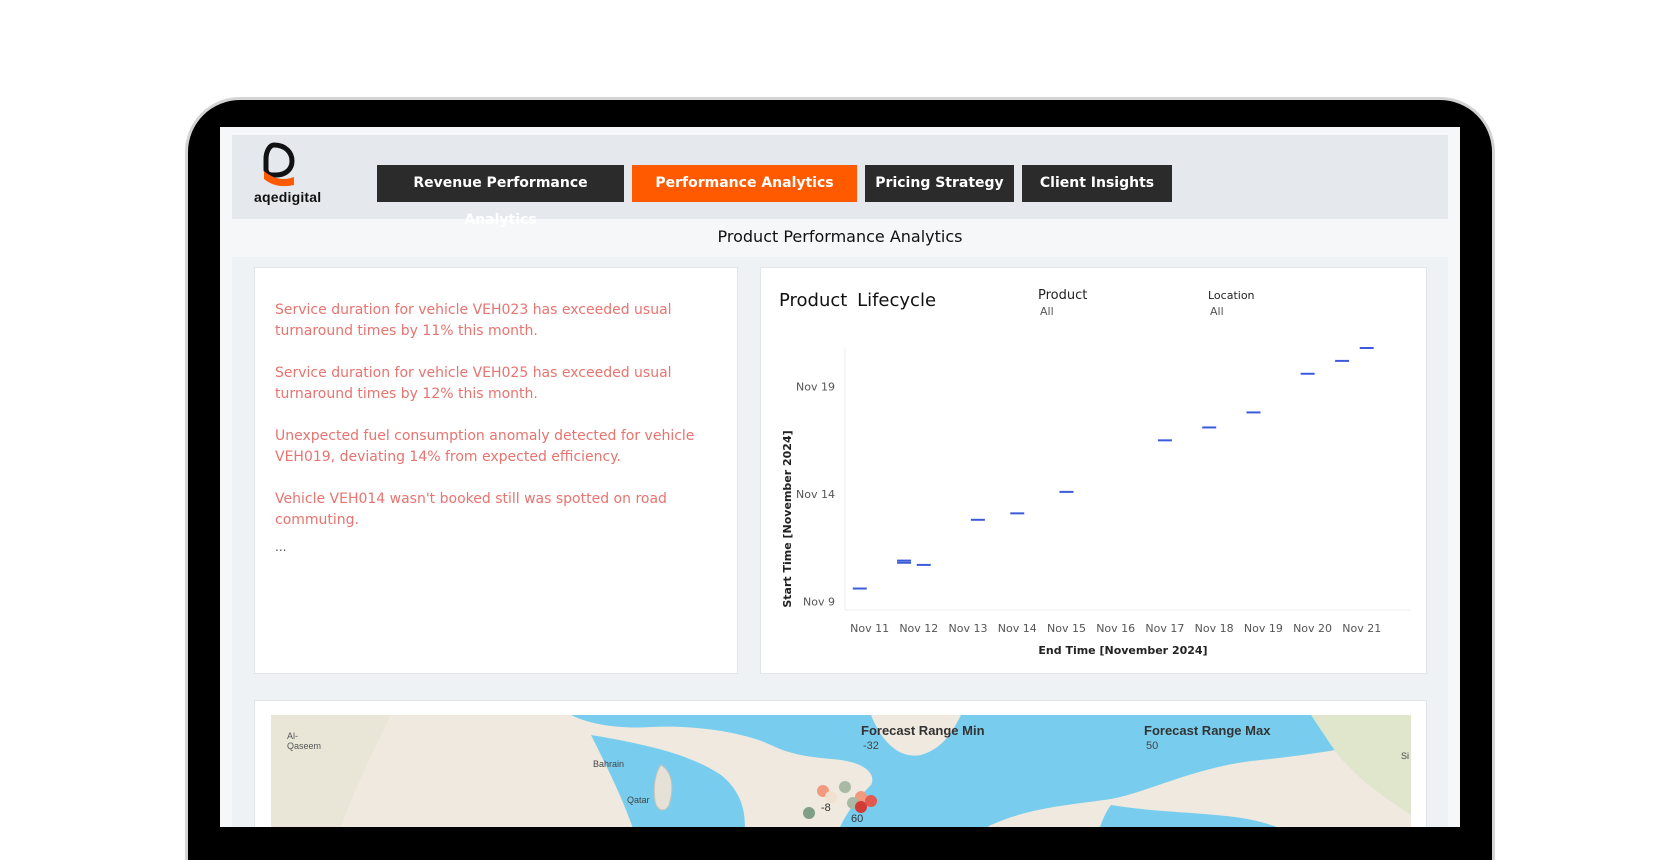 Image resolution: width=1680 pixels, height=860 pixels. Describe the element at coordinates (1312, 628) in the screenshot. I see `x-tick-label: Nov 20` at that location.